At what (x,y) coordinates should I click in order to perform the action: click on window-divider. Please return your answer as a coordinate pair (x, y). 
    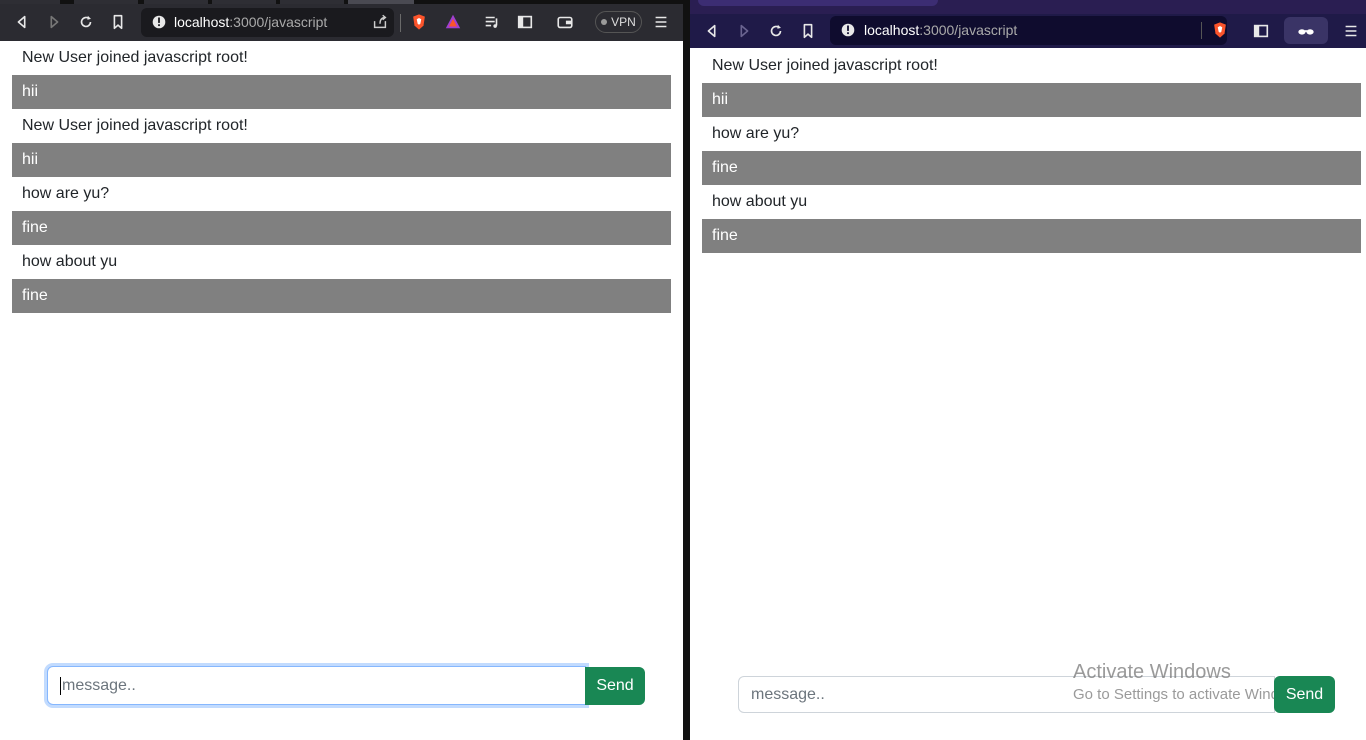
    Looking at the image, I should click on (686, 370).